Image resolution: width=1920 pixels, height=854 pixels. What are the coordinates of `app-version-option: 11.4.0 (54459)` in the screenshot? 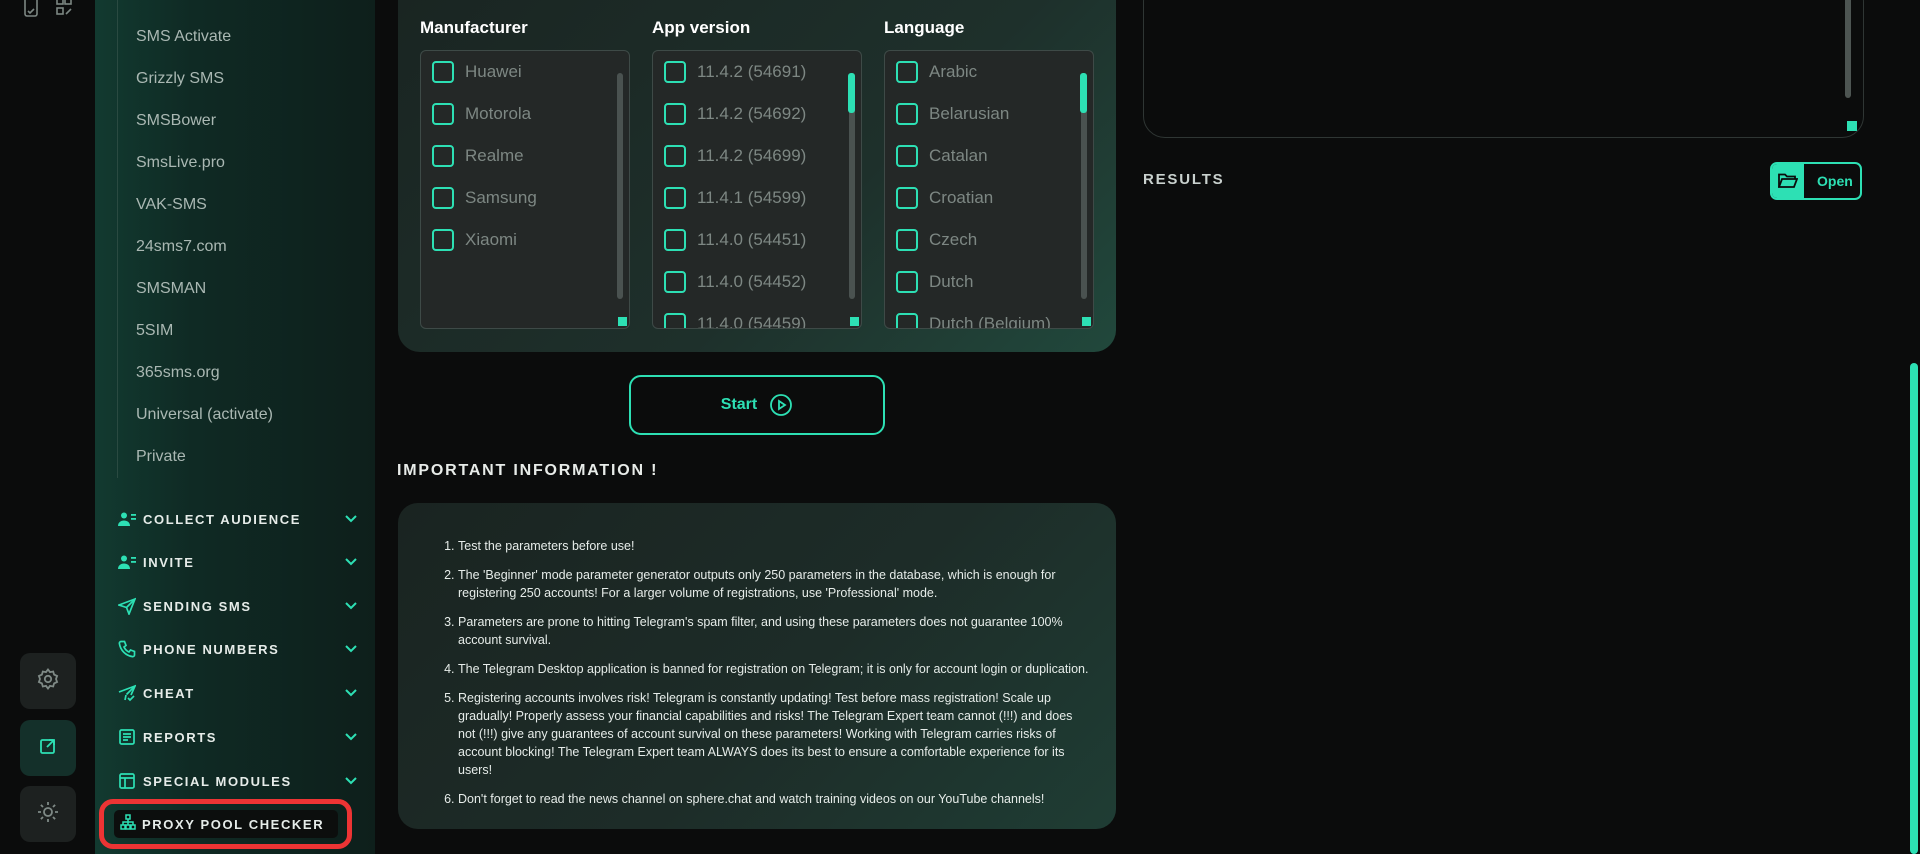 It's located at (757, 315).